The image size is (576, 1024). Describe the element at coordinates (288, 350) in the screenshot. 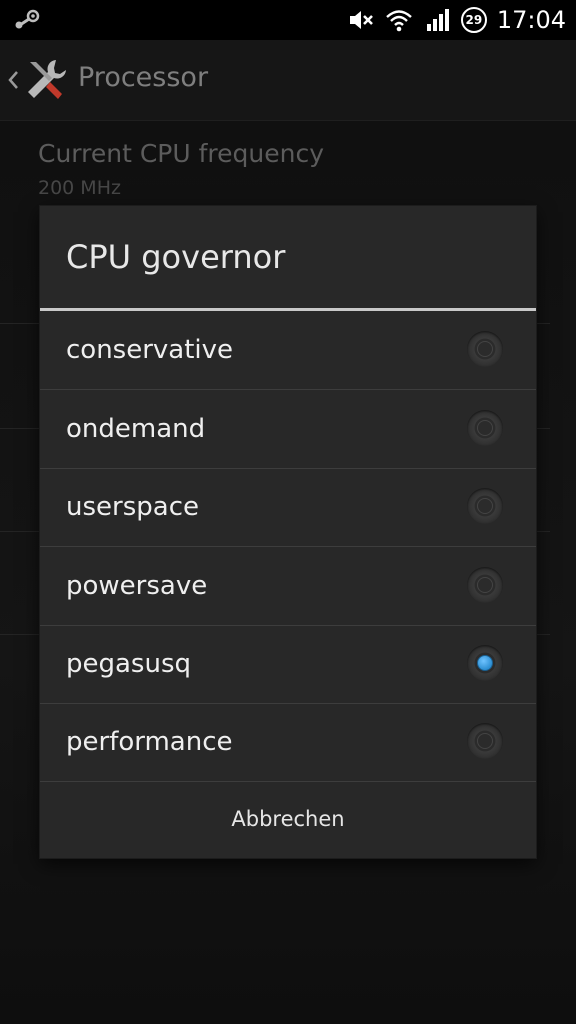

I see `option-conservative: conservative` at that location.